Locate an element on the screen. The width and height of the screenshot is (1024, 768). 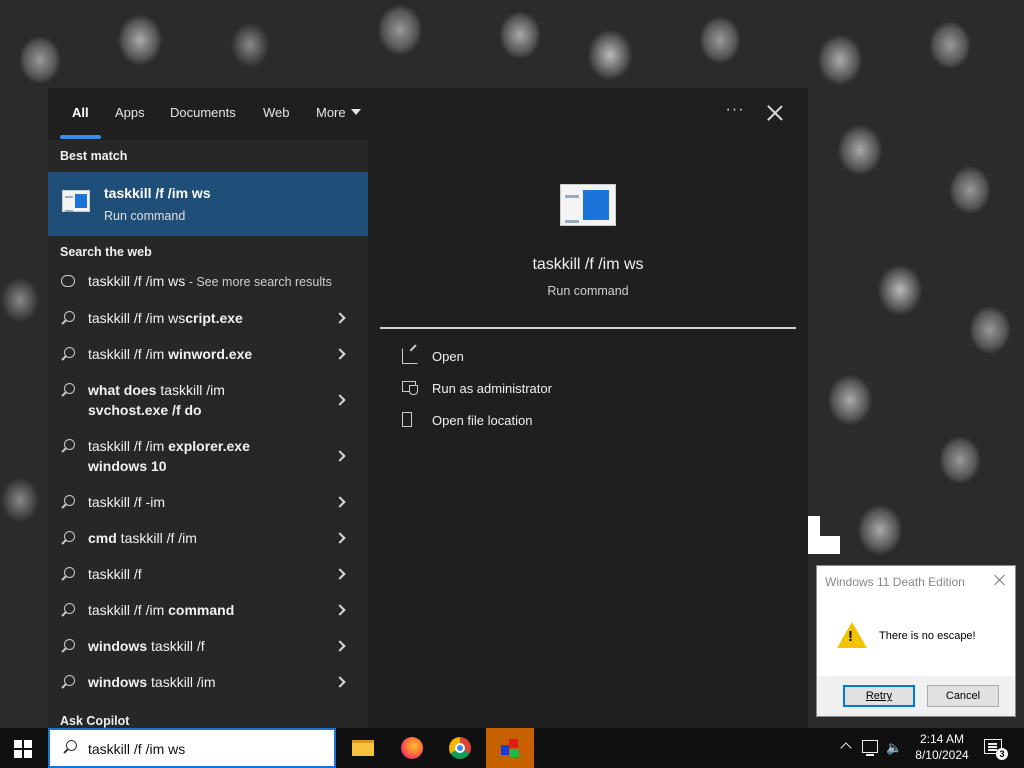
tab-more-label: More is located at coordinates (331, 112).